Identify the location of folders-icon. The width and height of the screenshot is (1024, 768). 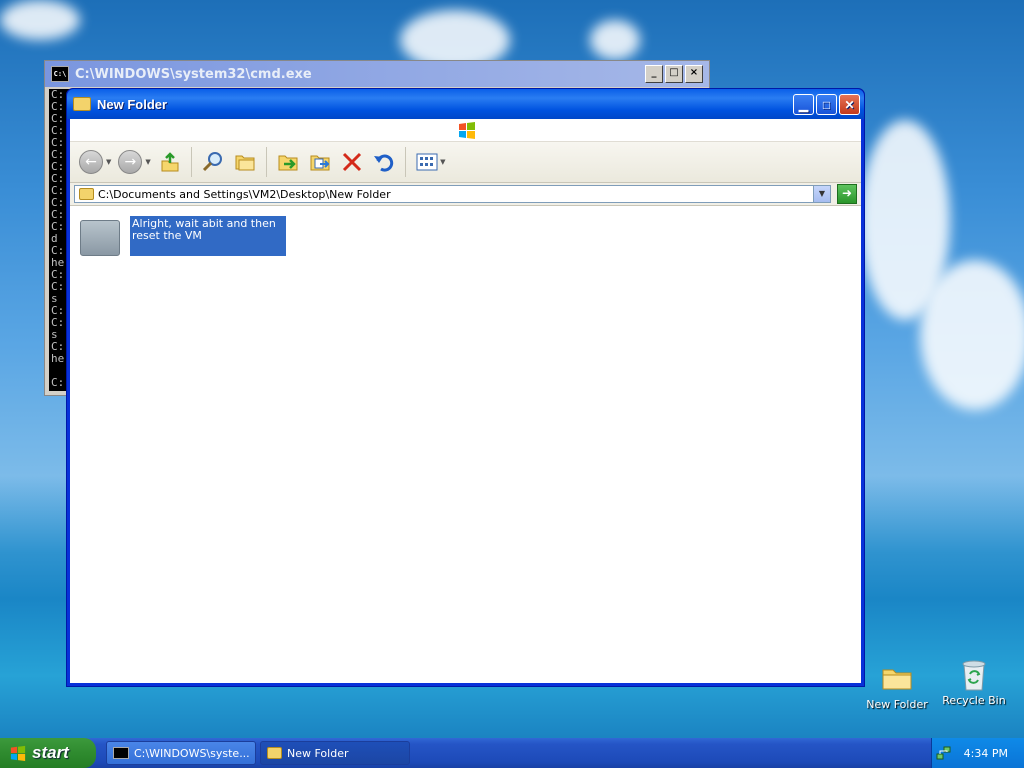
(245, 163).